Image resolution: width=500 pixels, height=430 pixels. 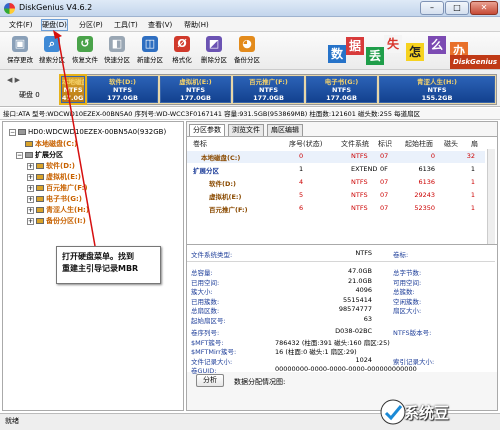 I want to click on table-row: 扩展分区 1 EXTEND 0F 6136 1, so click(x=336, y=170).